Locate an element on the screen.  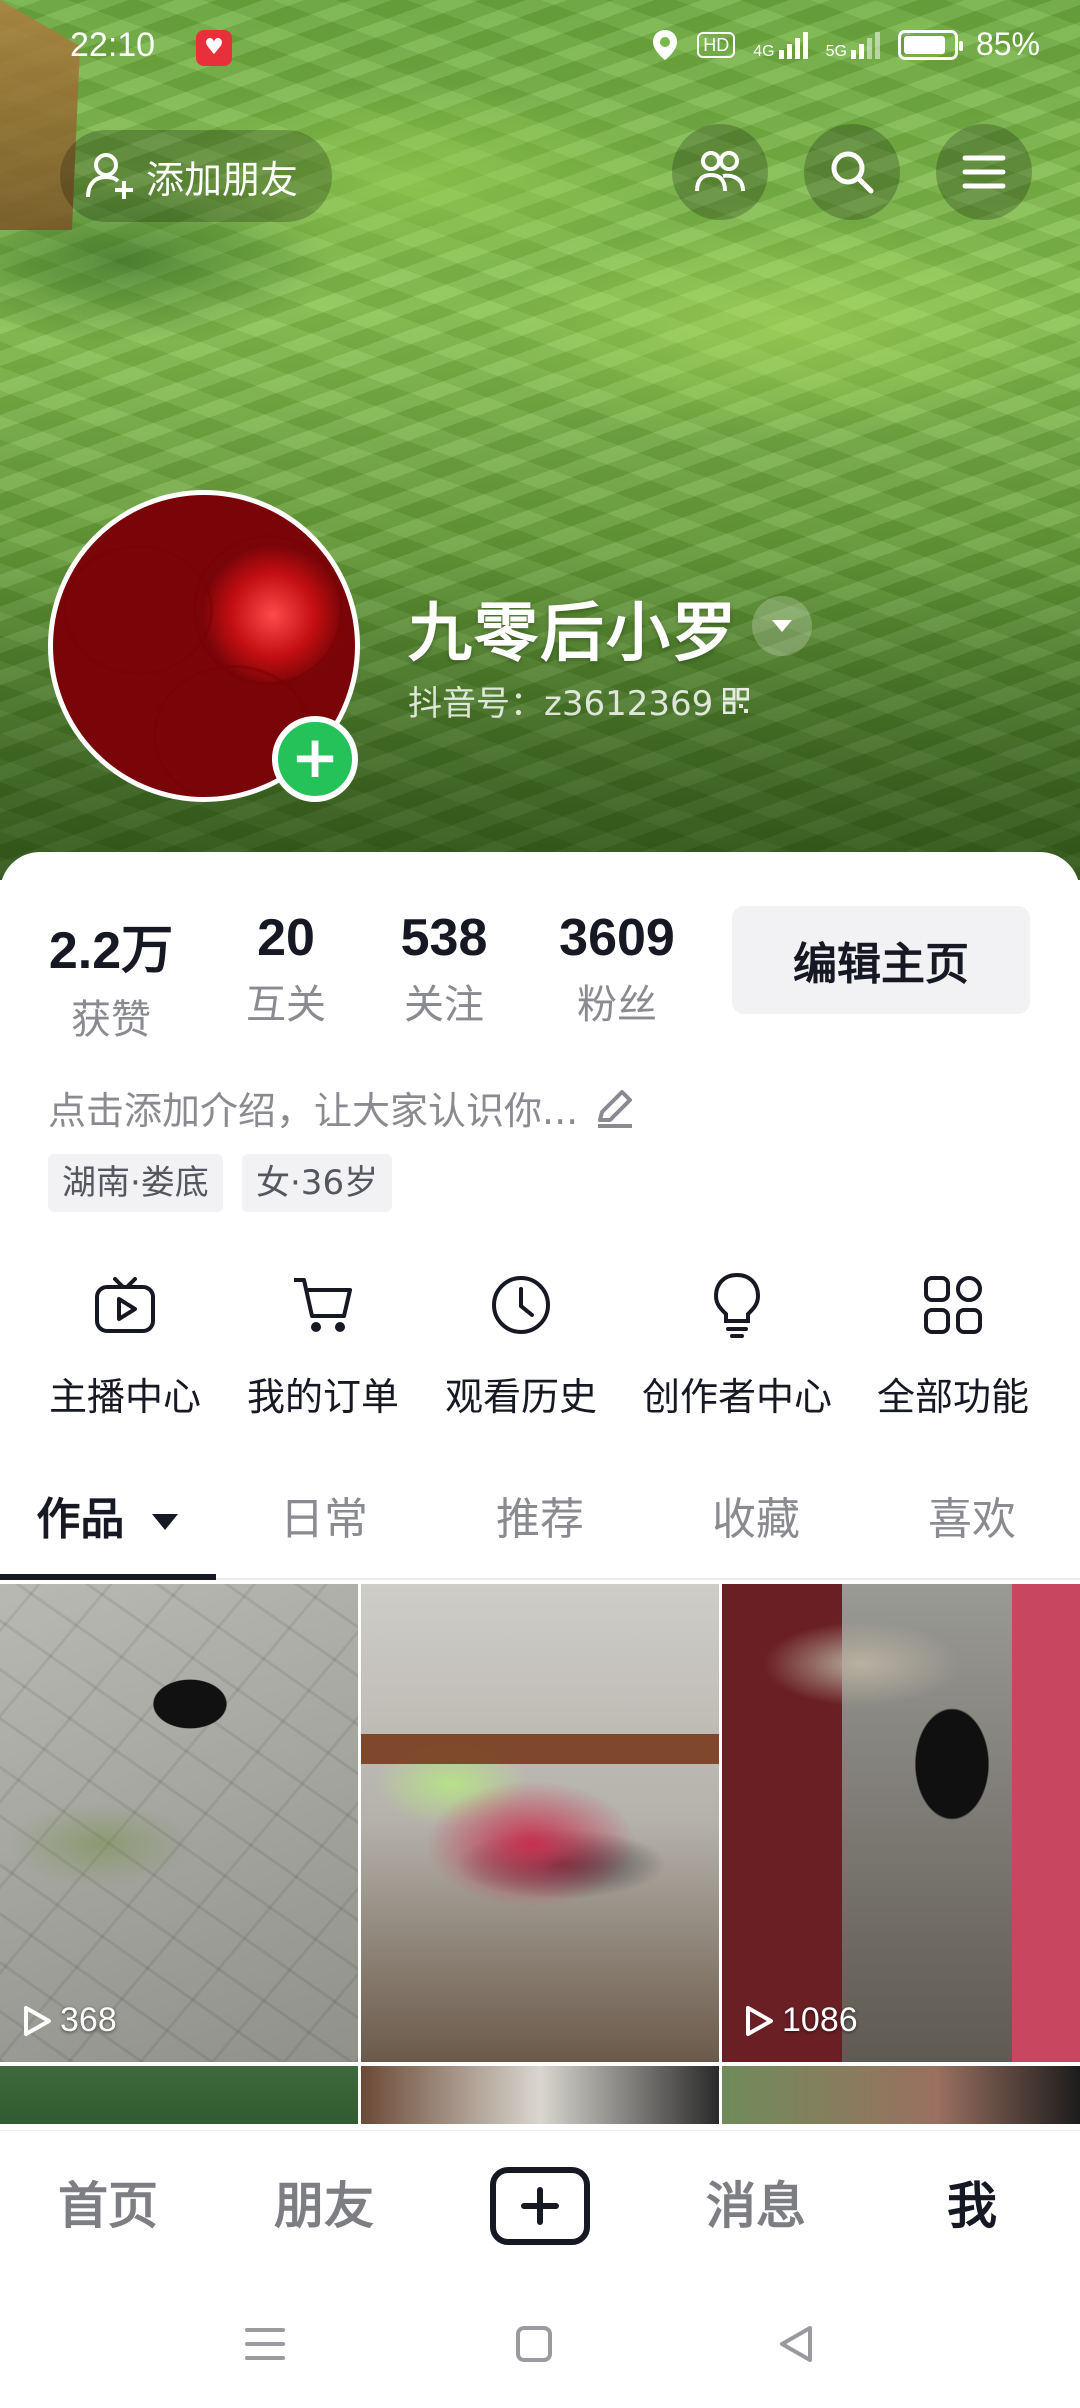
tab-likes: 喜欢 is located at coordinates (972, 1520).